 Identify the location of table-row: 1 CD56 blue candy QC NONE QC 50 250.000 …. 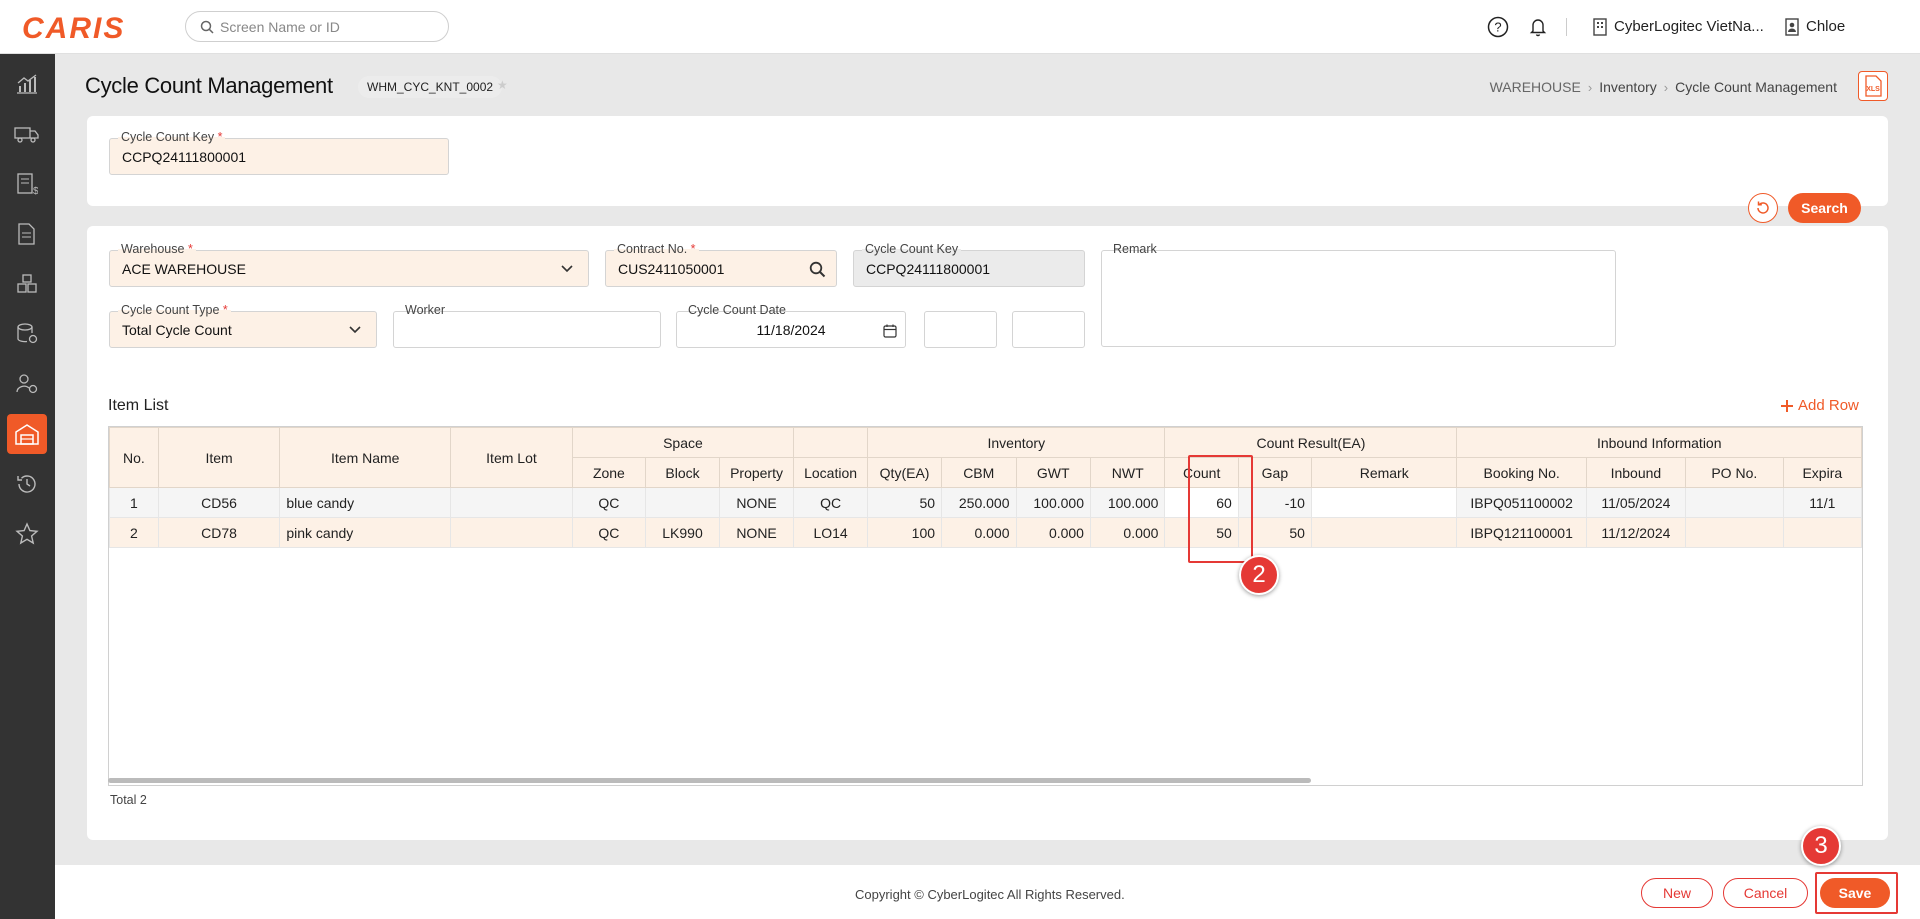
(985, 502).